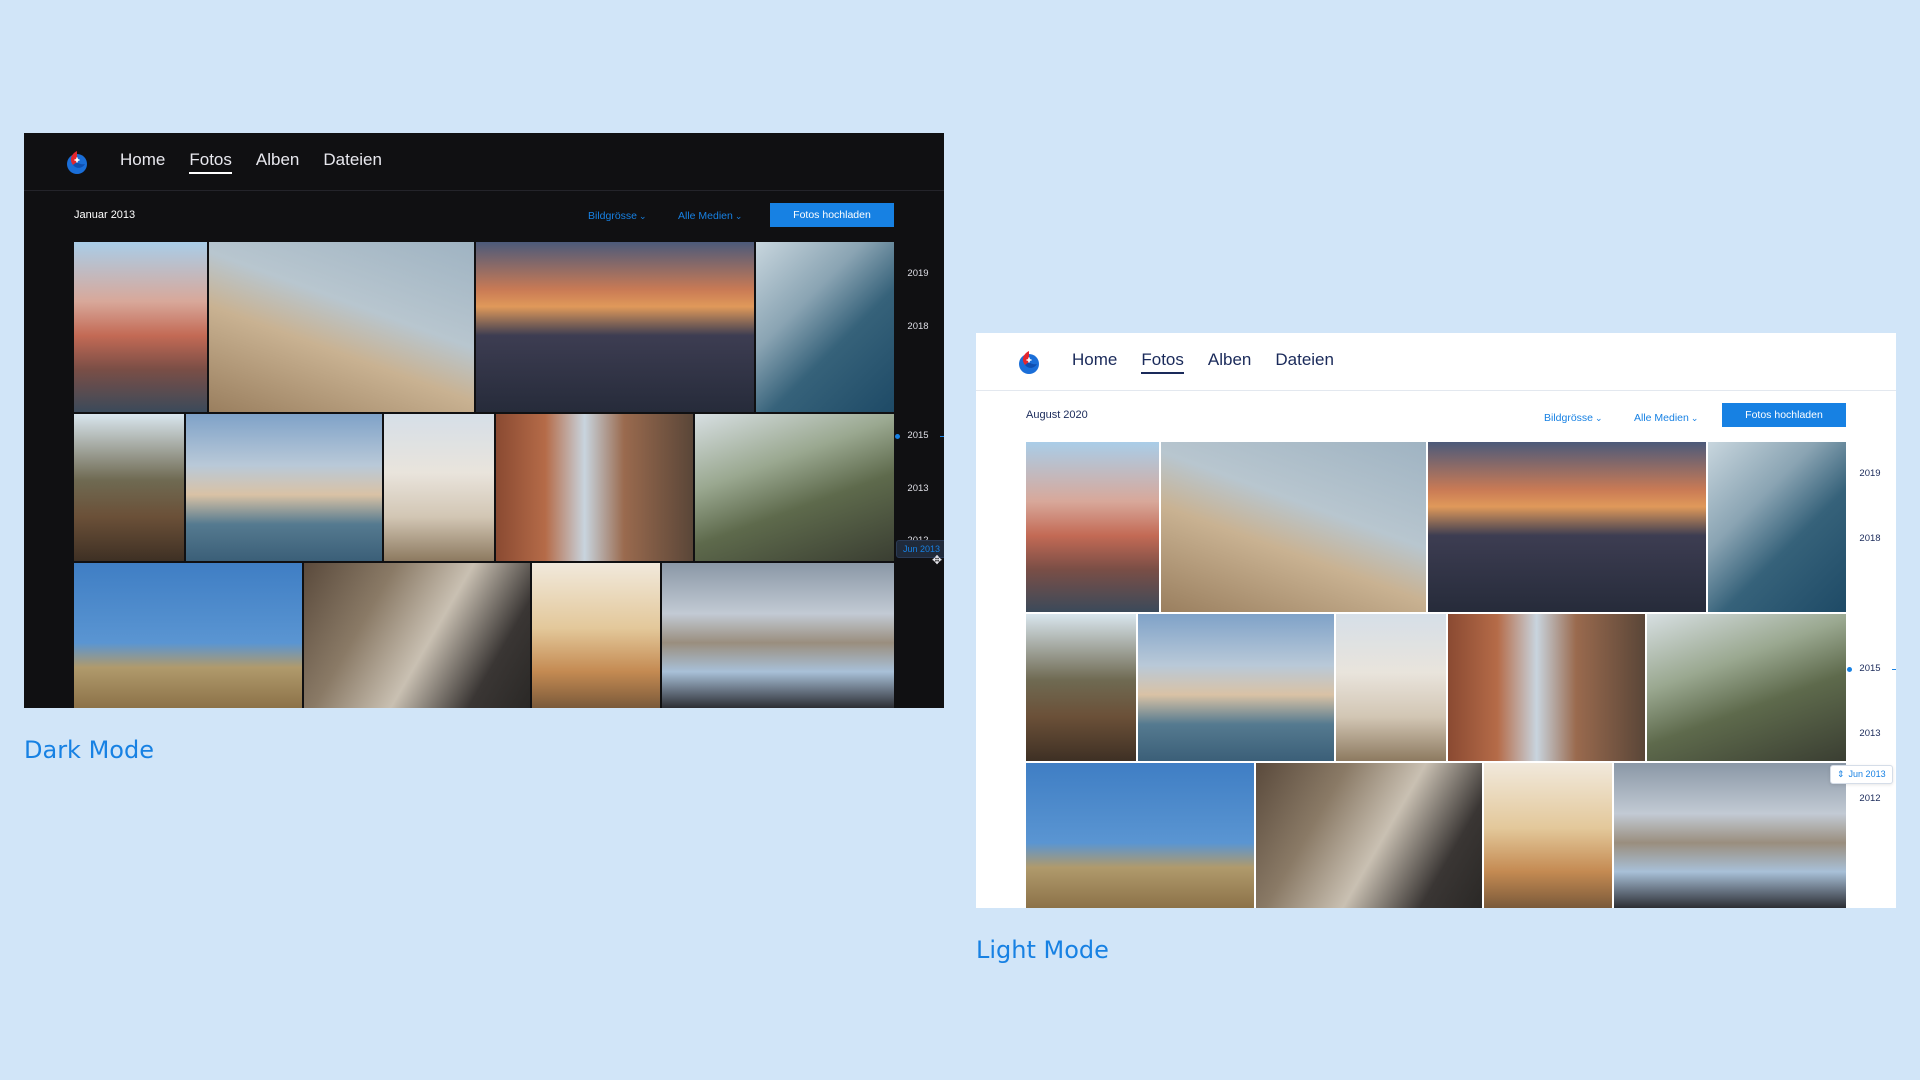  What do you see at coordinates (1863, 675) in the screenshot?
I see `year-timeline: 2019 2018 2015 2013 2012 ⇕ Jun 2013` at bounding box center [1863, 675].